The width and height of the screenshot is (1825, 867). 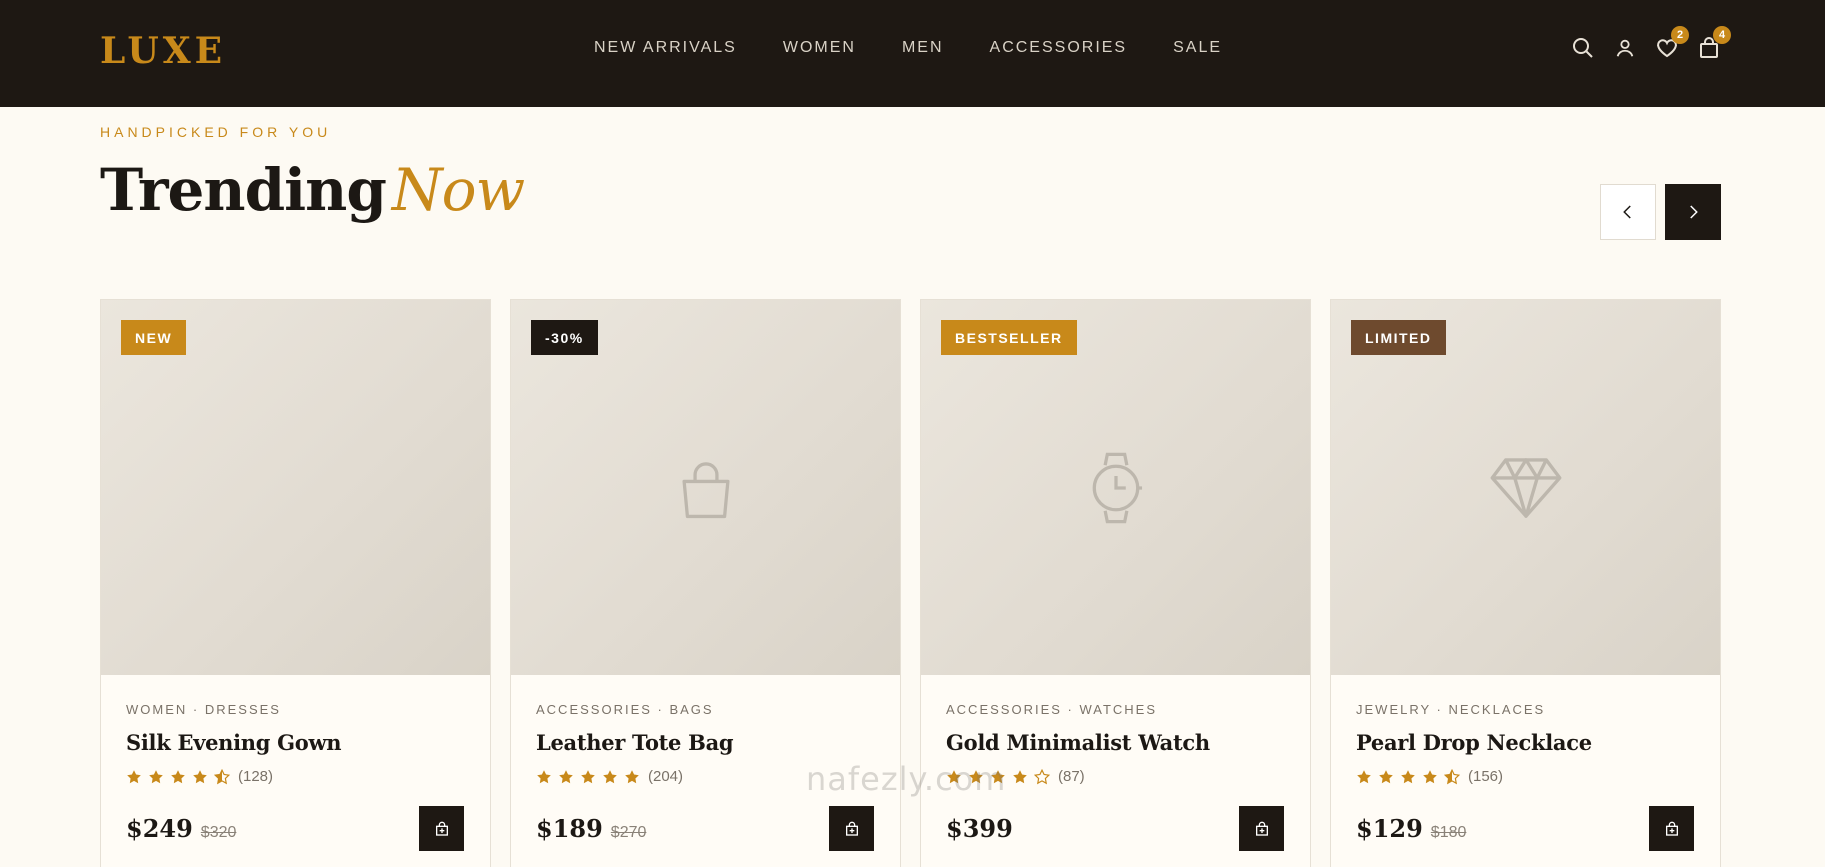 I want to click on original-price: $270, so click(x=628, y=832).